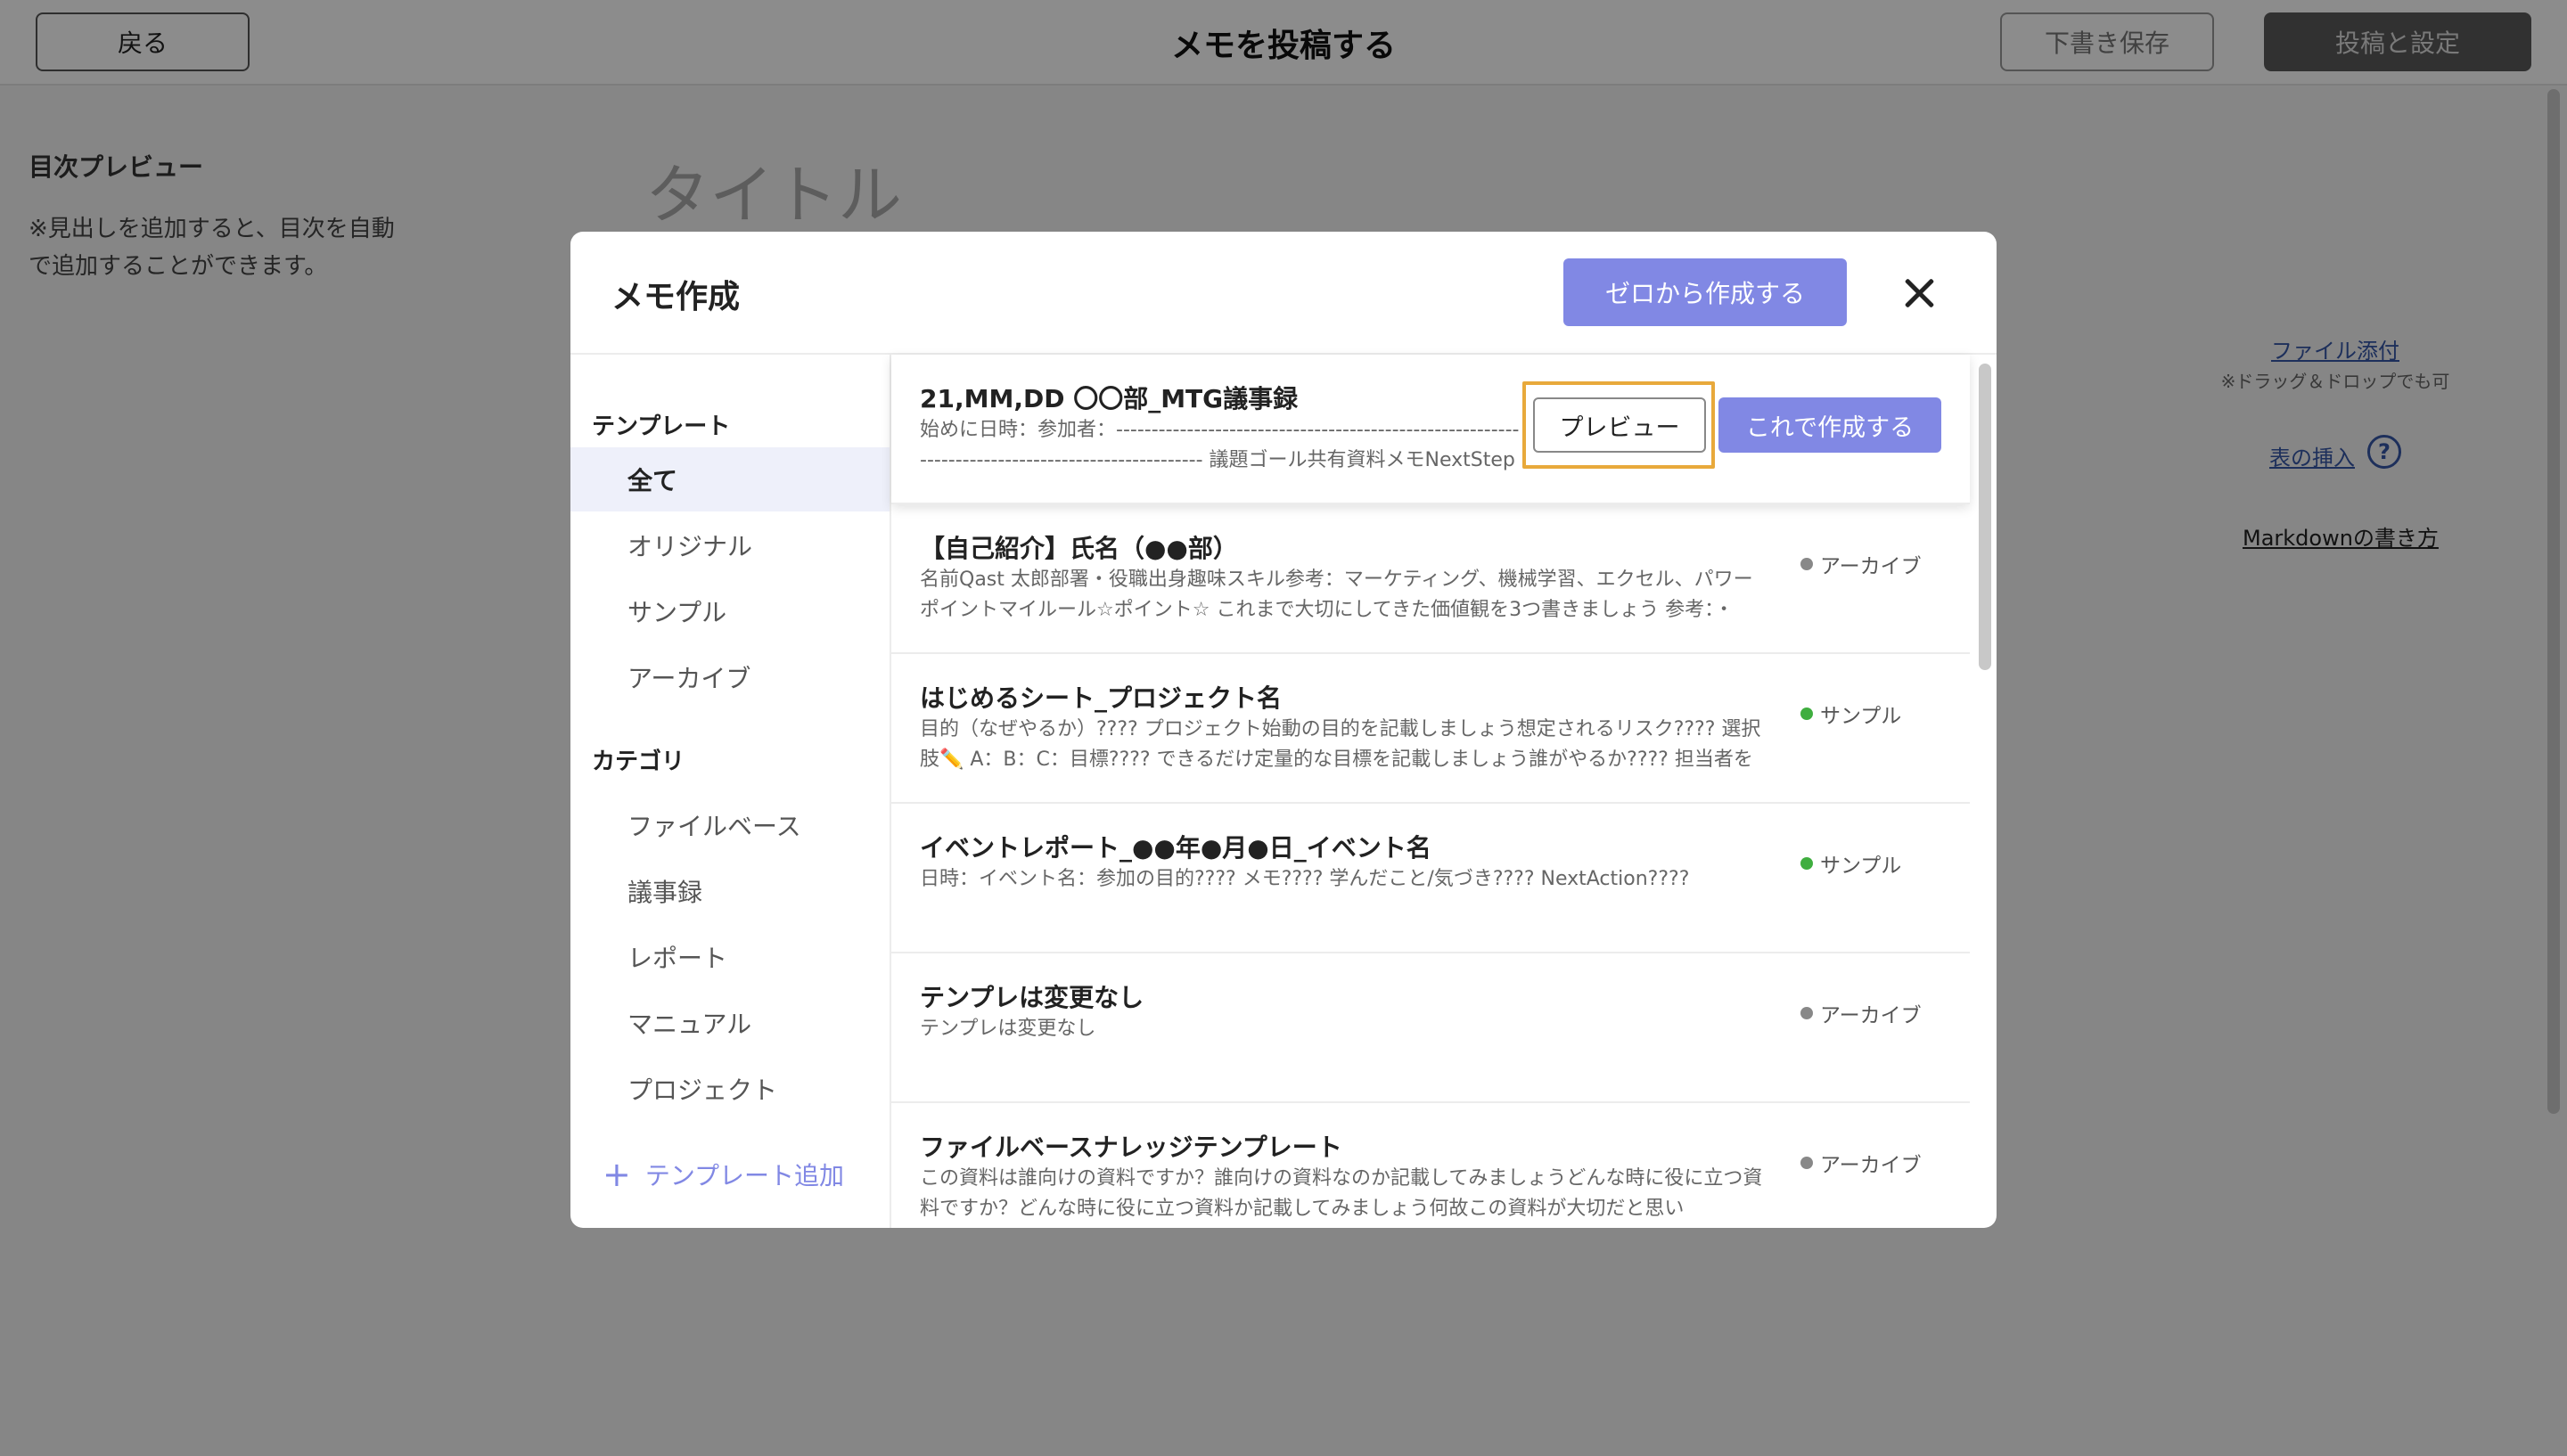 Image resolution: width=2567 pixels, height=1456 pixels. What do you see at coordinates (730, 957) in the screenshot?
I see `sidebar-item-report: レポート` at bounding box center [730, 957].